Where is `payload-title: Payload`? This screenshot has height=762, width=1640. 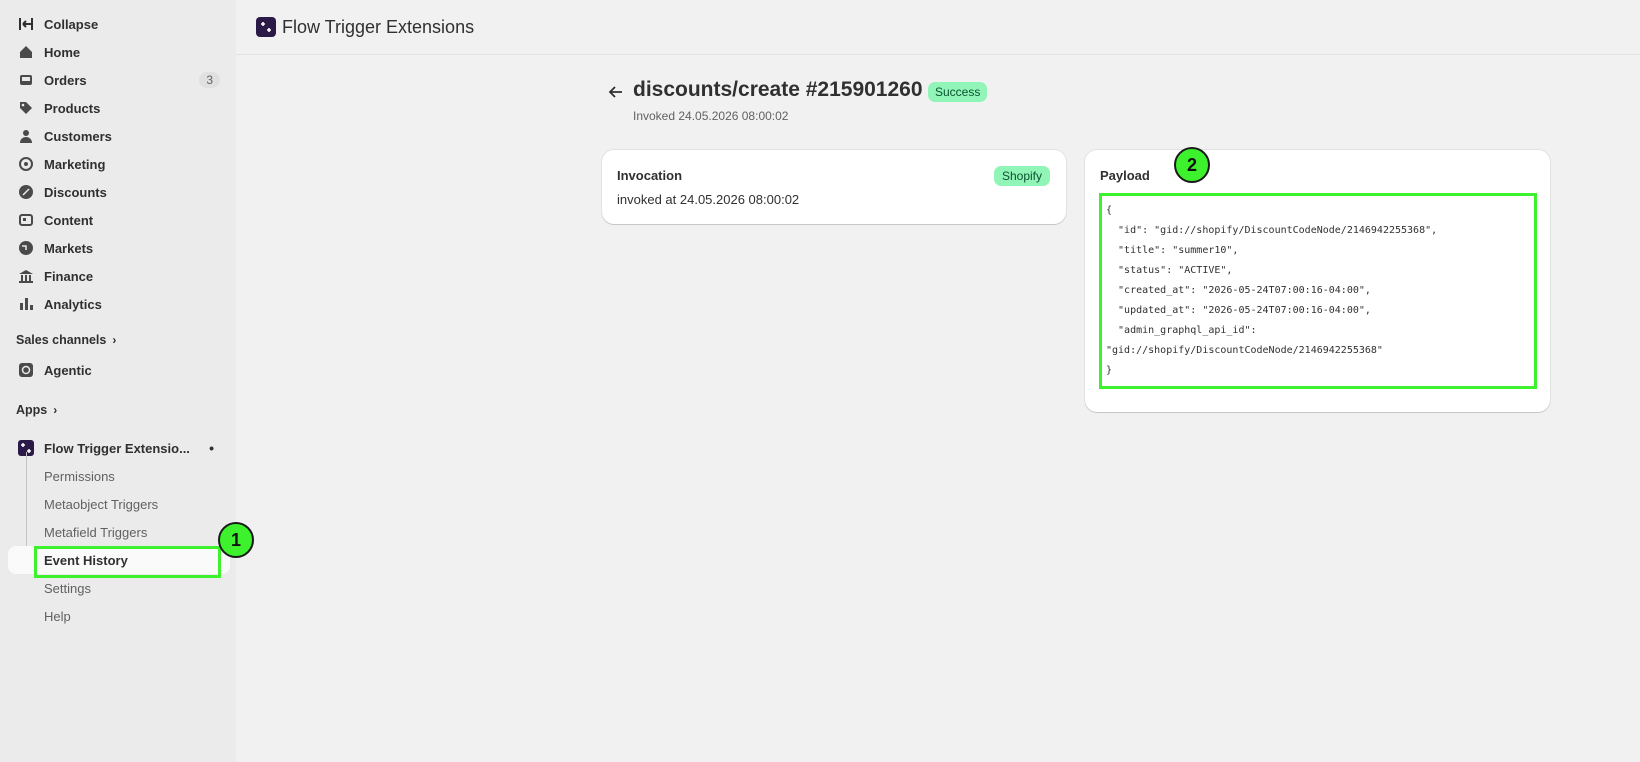
payload-title: Payload is located at coordinates (1125, 175).